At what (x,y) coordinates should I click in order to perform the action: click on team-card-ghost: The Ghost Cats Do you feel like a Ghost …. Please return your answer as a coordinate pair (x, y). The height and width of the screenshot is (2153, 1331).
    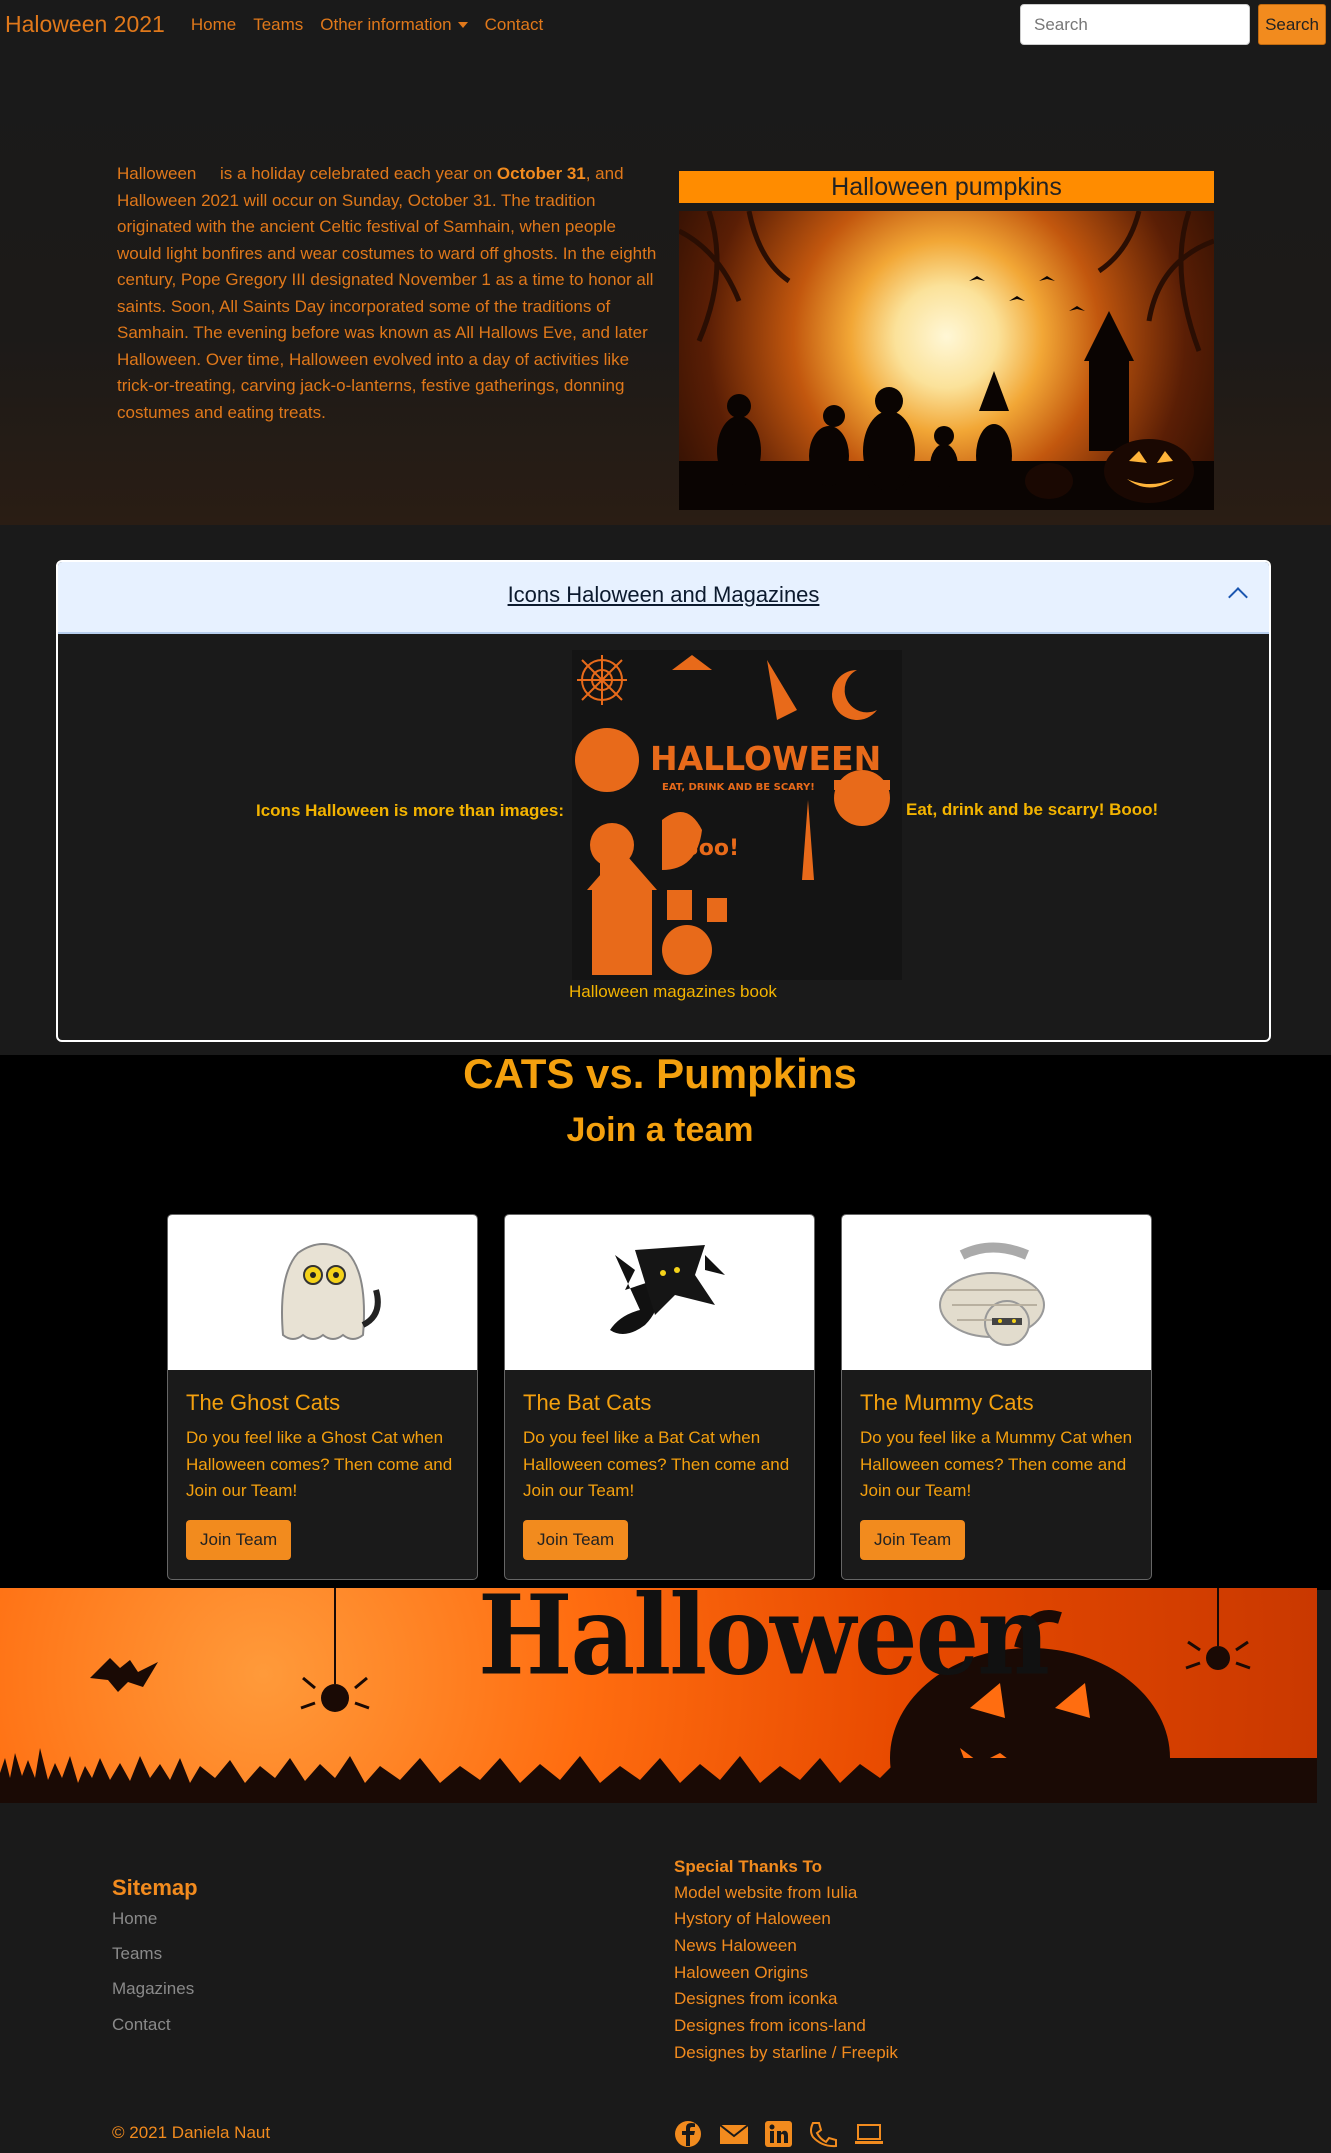
    Looking at the image, I should click on (322, 1397).